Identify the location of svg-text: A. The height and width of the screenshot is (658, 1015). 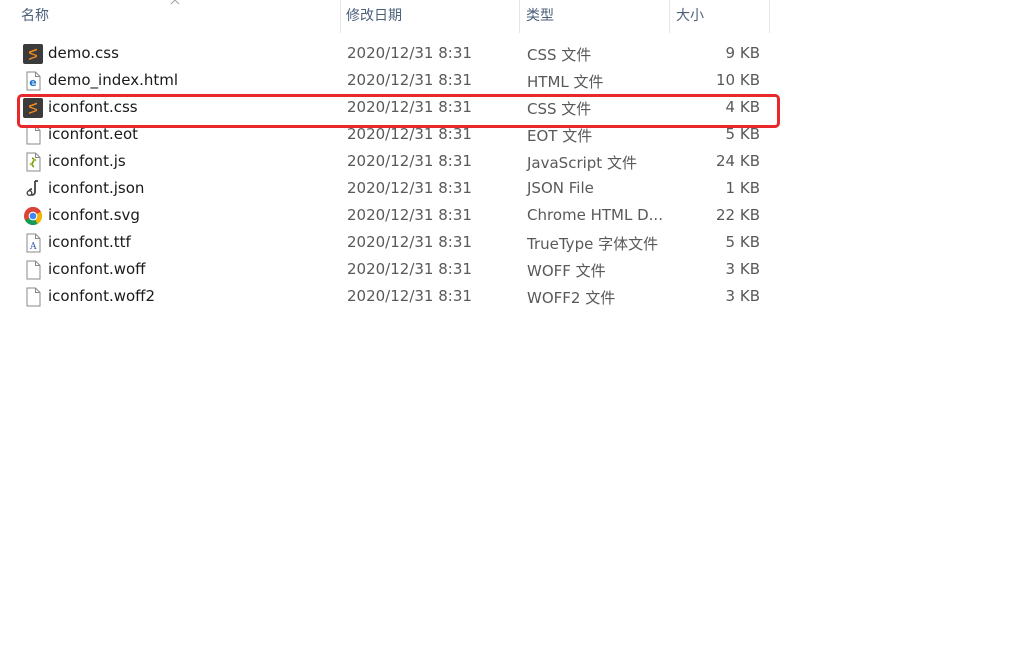
(33, 247).